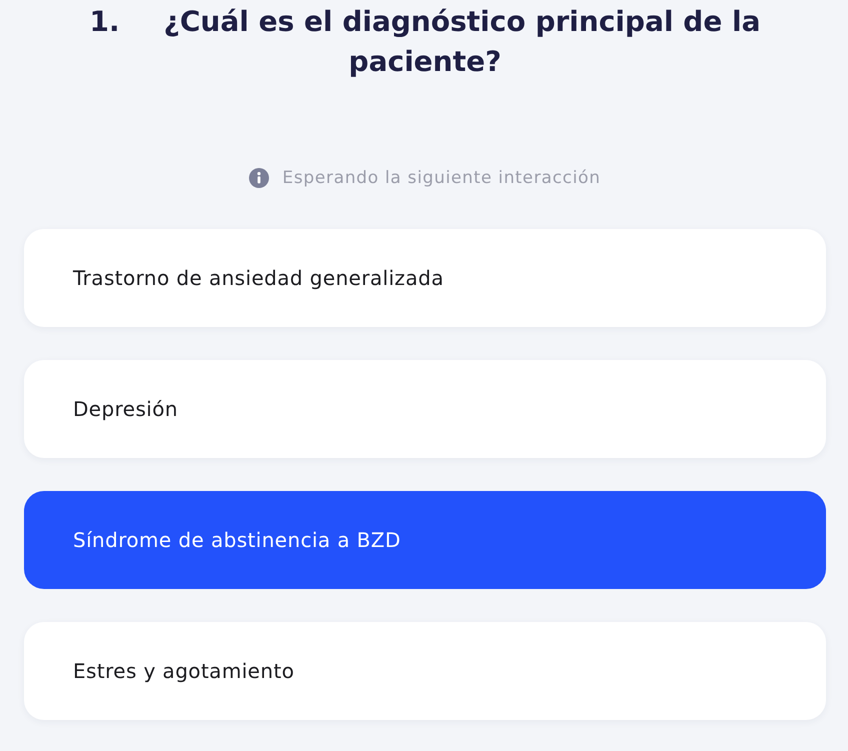  Describe the element at coordinates (425, 409) in the screenshot. I see `answer-option: Depresión` at that location.